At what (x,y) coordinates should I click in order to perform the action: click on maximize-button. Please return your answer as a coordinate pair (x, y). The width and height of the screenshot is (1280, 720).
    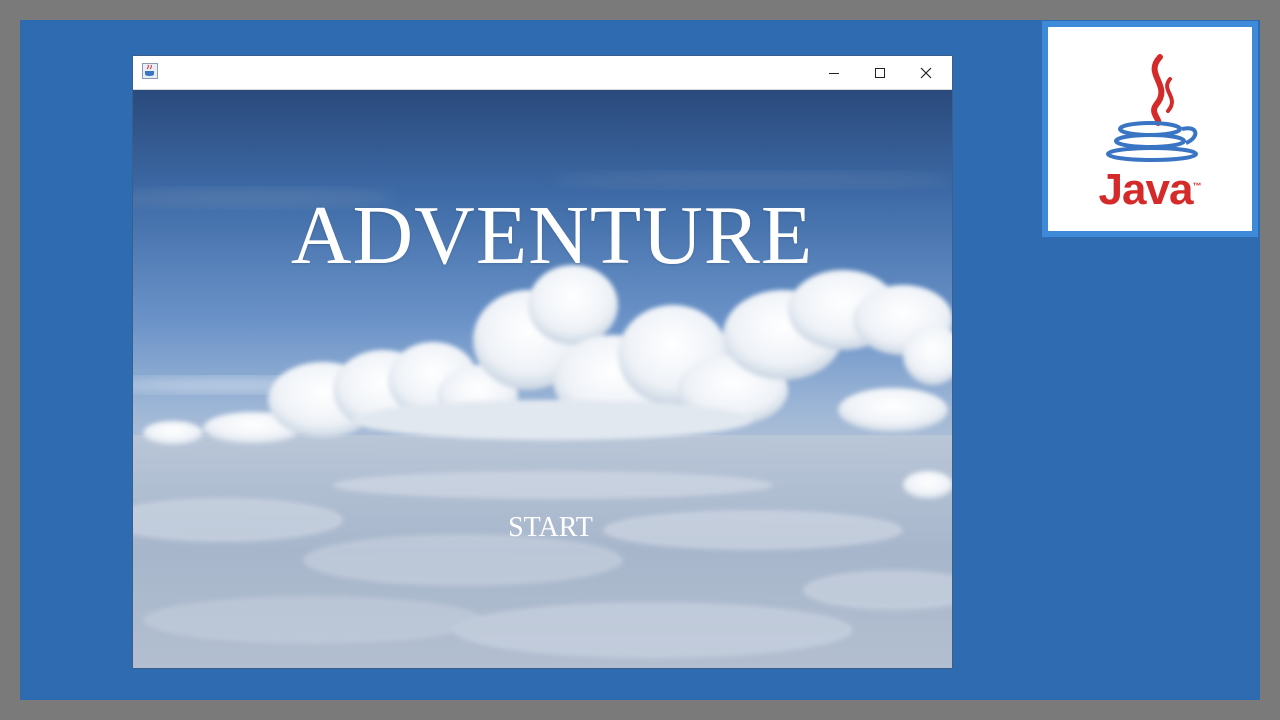
    Looking at the image, I should click on (880, 72).